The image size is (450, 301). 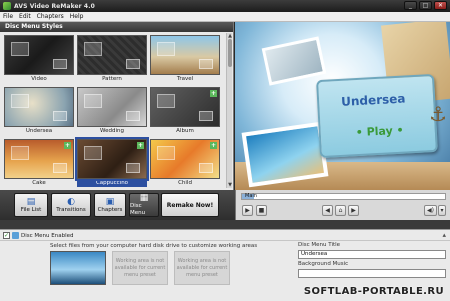 I want to click on chapters-button: ▣ Chapters, so click(x=110, y=205).